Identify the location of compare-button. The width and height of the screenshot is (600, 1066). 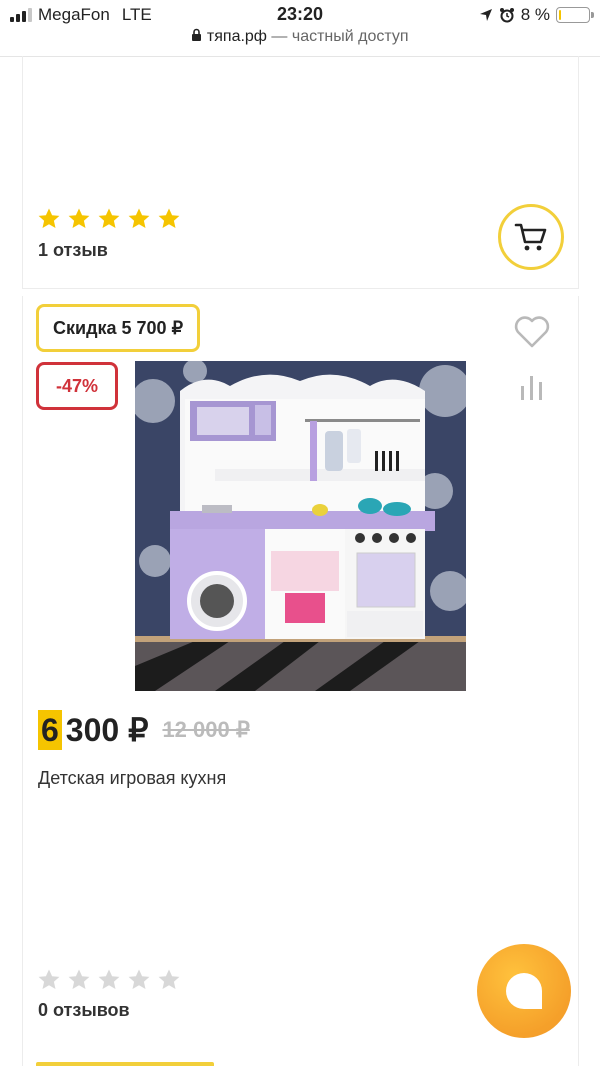
(532, 388).